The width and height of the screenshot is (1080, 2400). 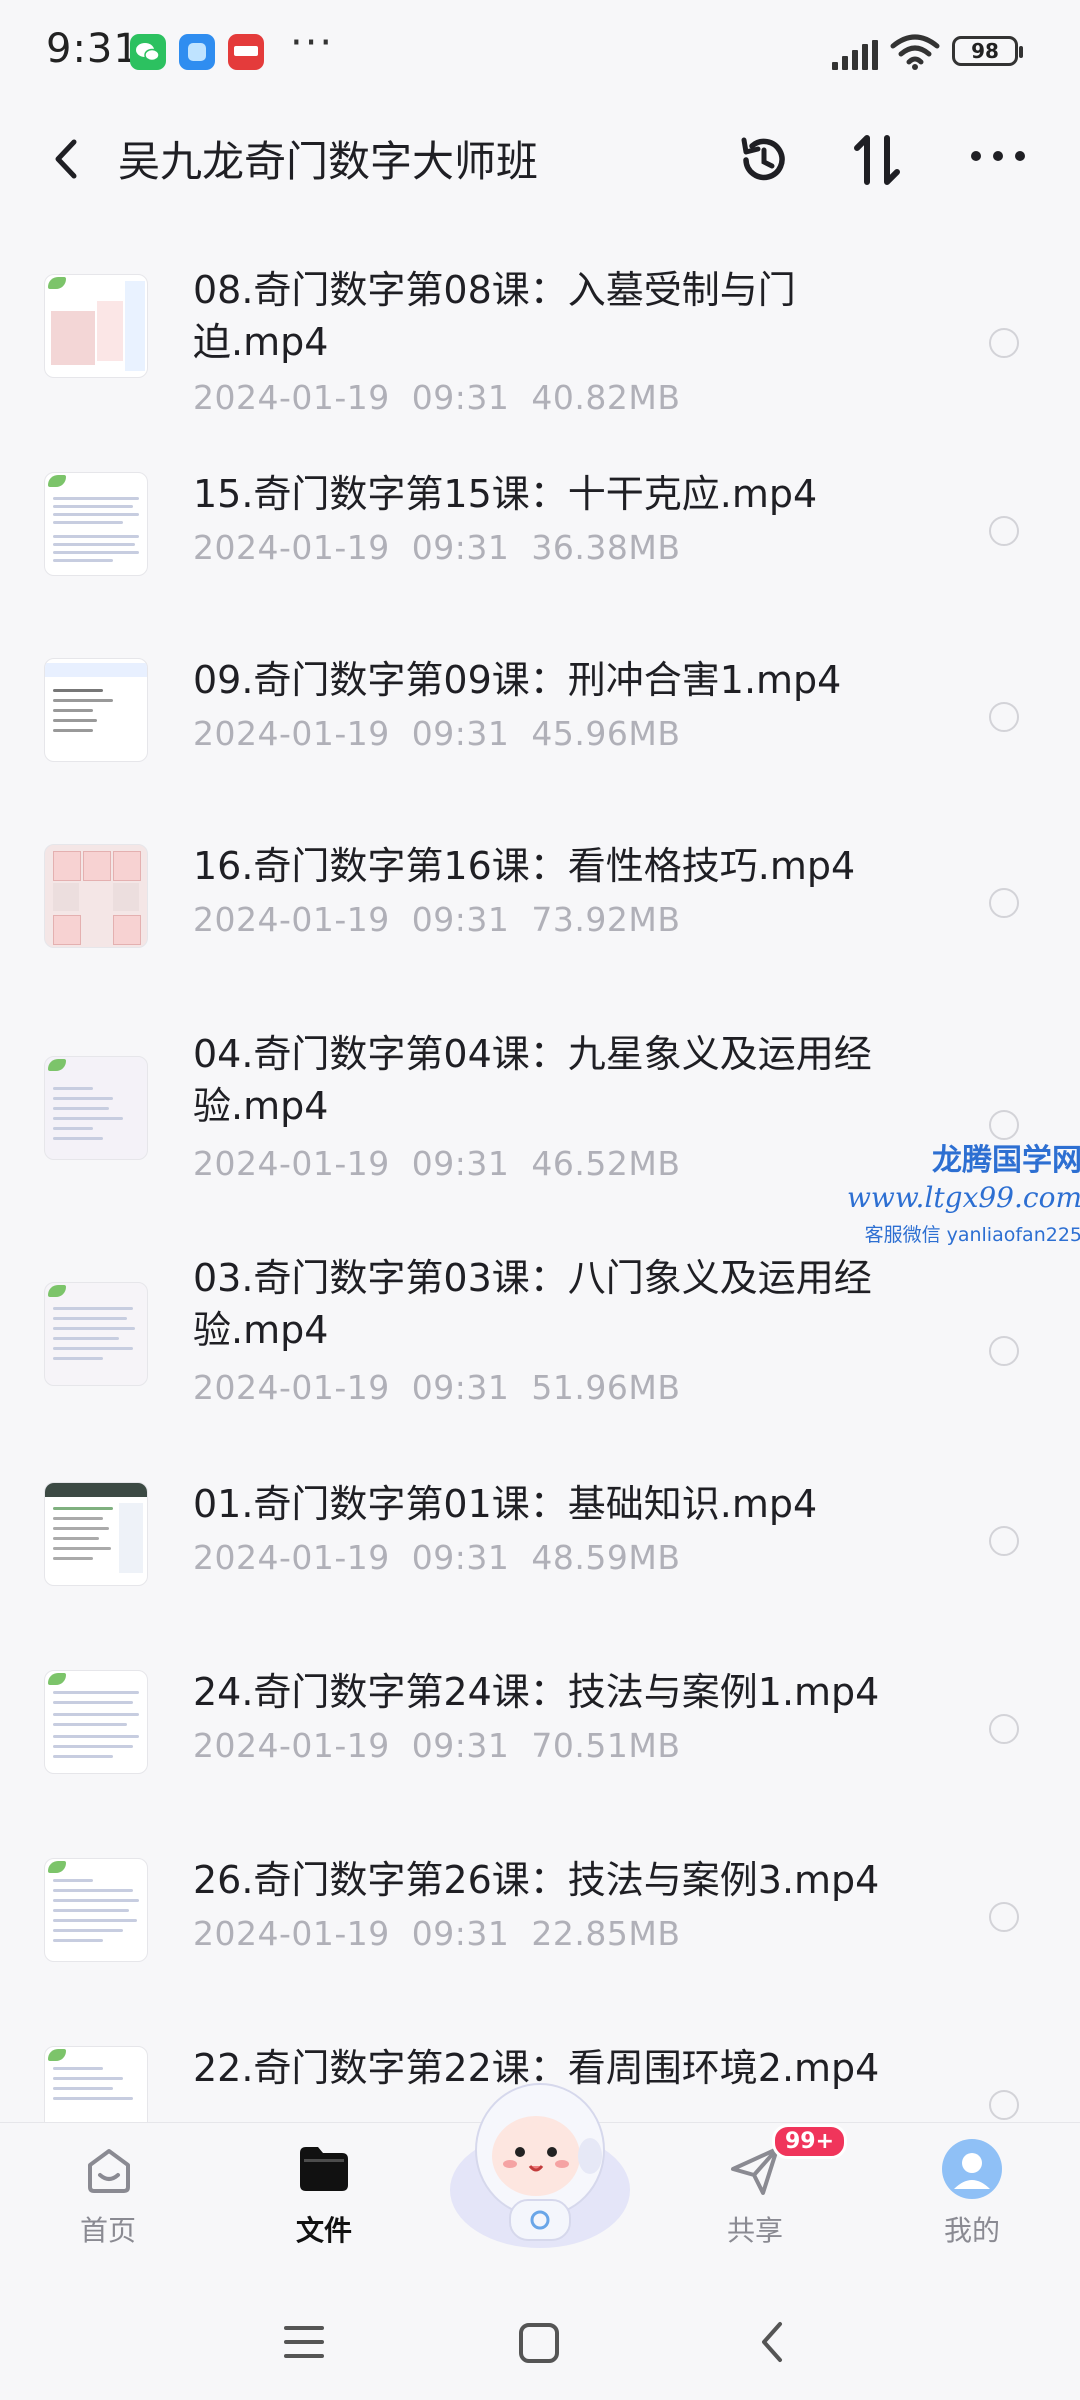 What do you see at coordinates (536, 1692) in the screenshot?
I see `file-name: 24.奇门数字第24课：技法与案例1.mp4` at bounding box center [536, 1692].